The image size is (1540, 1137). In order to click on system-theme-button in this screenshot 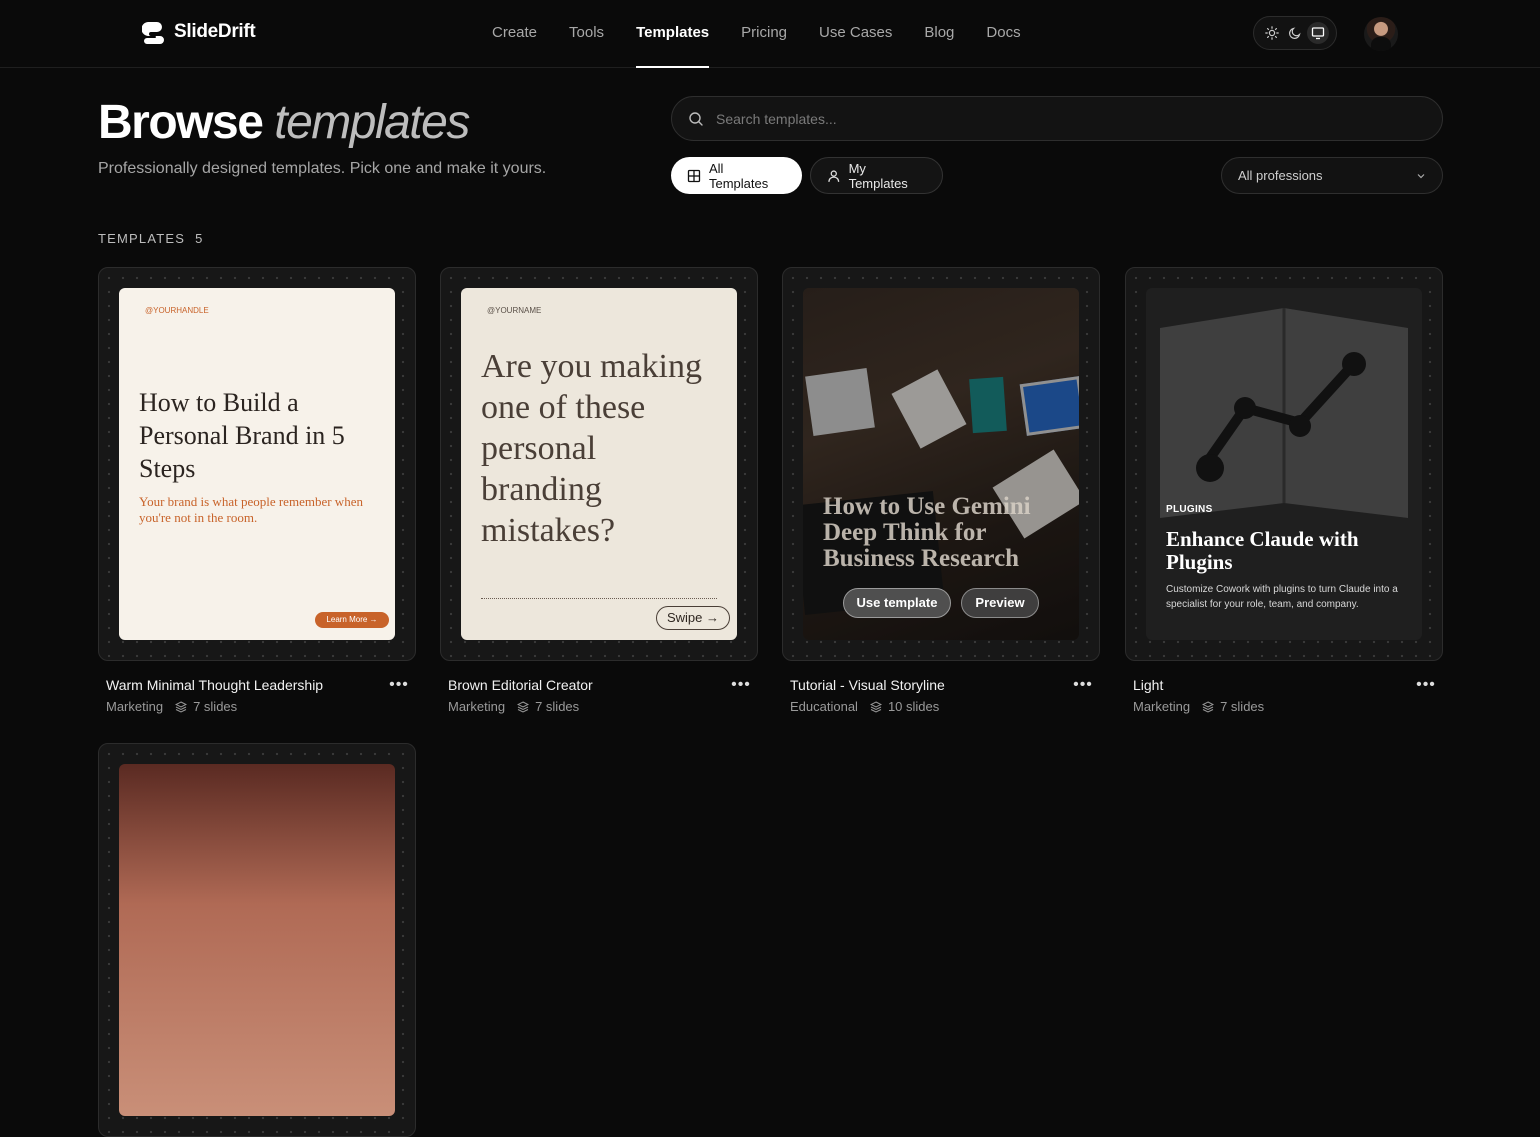, I will do `click(1318, 33)`.